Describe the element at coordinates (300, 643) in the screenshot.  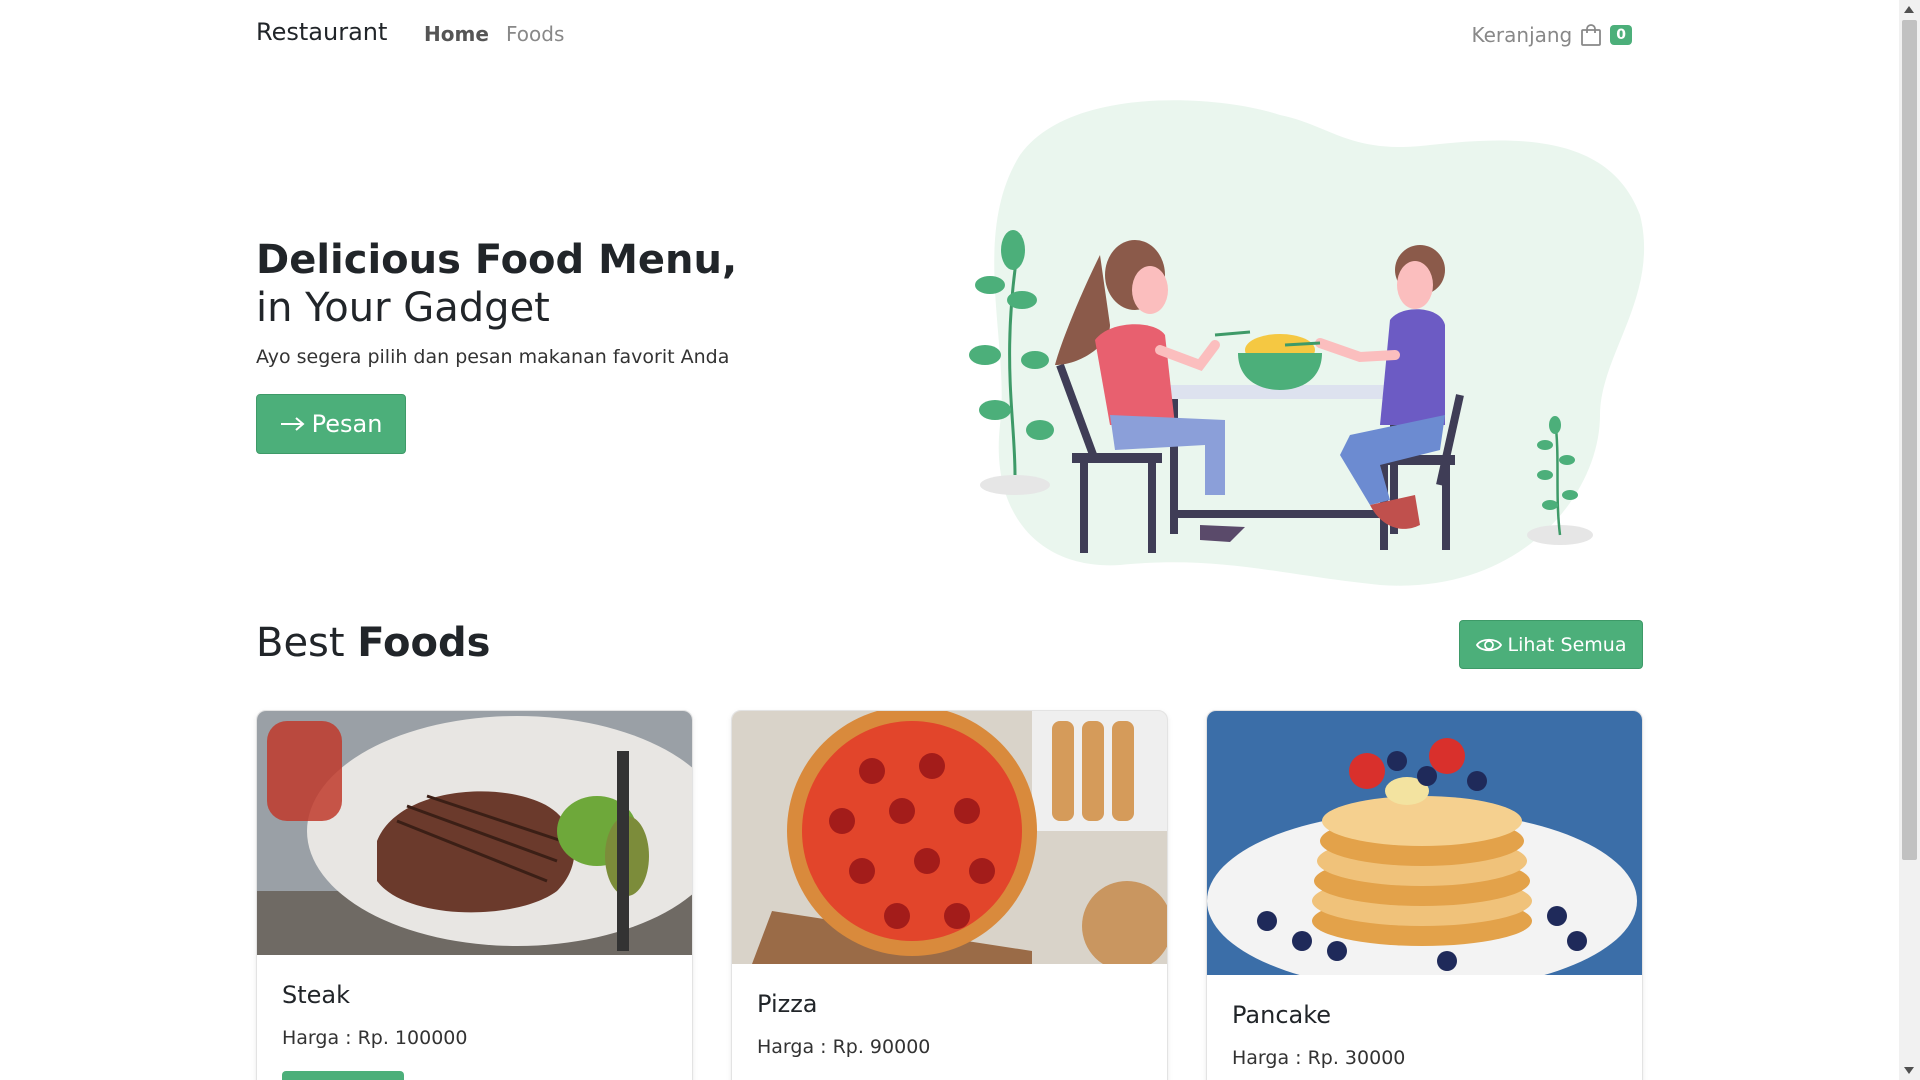
I see `best-foods-heading-light: Best` at that location.